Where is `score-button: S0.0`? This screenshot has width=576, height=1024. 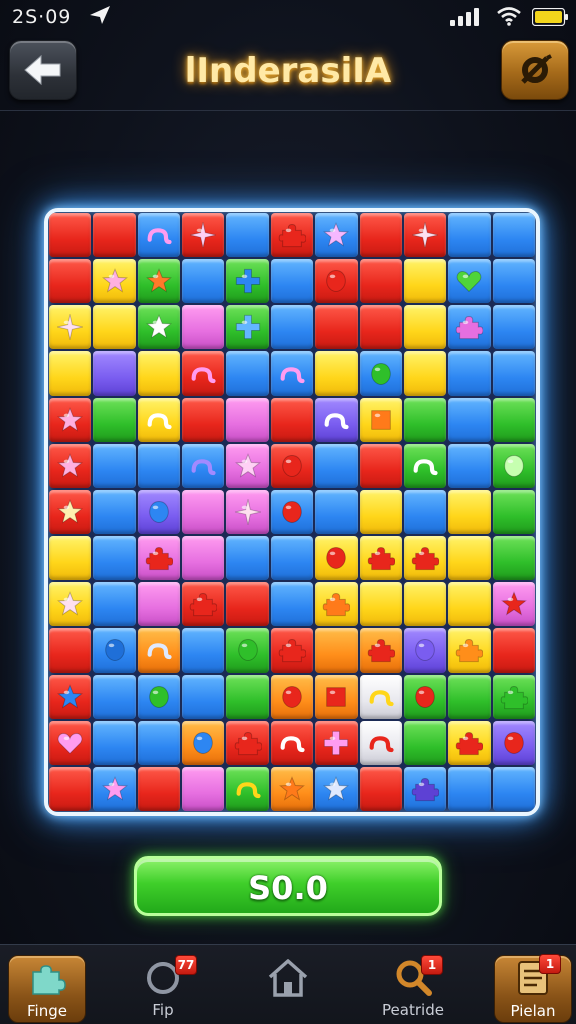 score-button: S0.0 is located at coordinates (288, 886).